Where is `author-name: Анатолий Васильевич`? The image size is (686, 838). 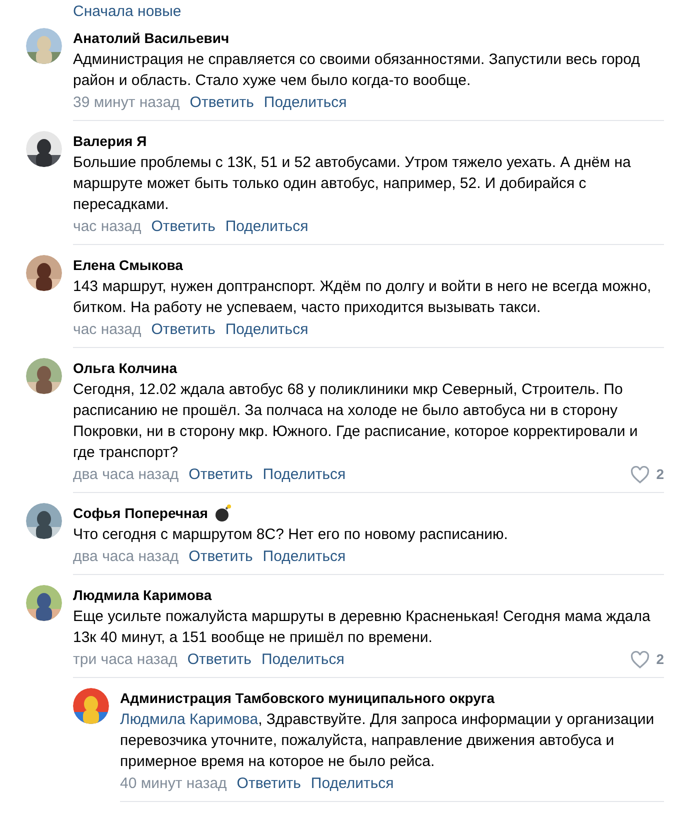
author-name: Анатолий Васильевич is located at coordinates (151, 38).